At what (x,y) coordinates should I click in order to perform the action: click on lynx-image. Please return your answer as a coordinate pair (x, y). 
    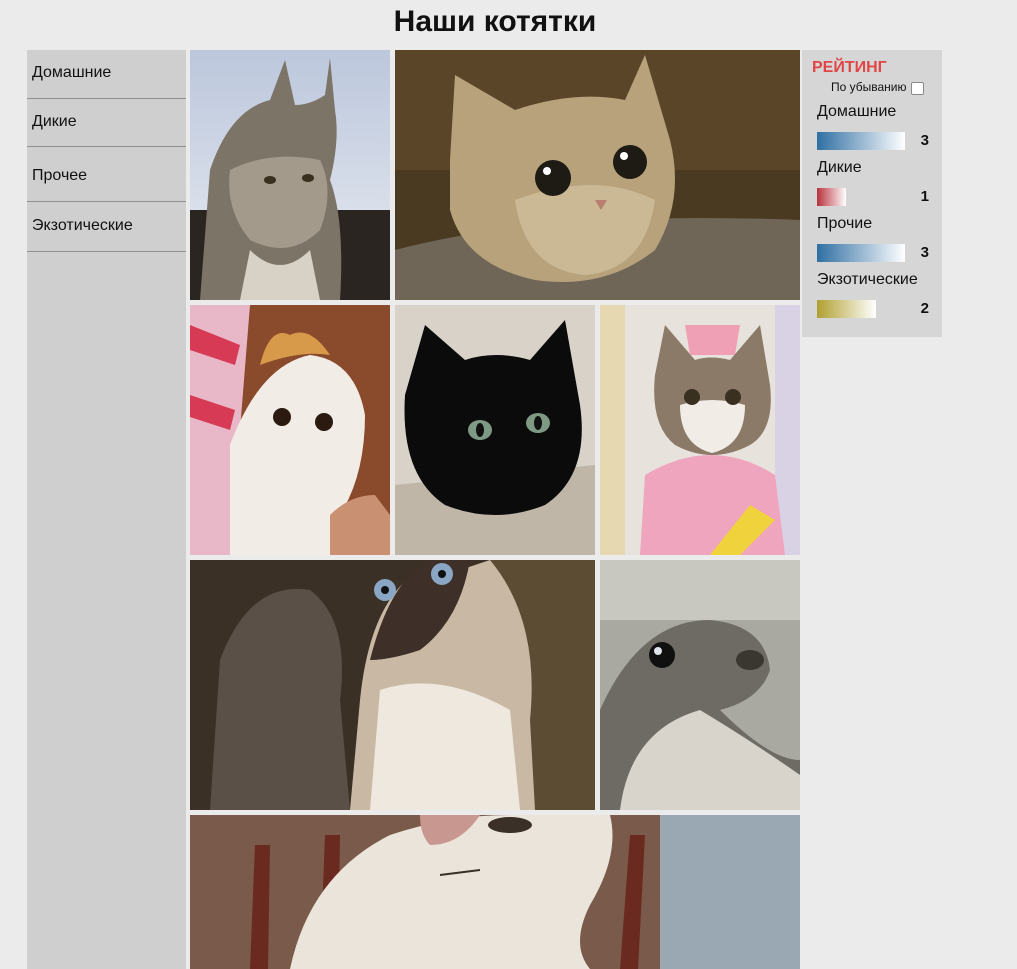
    Looking at the image, I should click on (290, 175).